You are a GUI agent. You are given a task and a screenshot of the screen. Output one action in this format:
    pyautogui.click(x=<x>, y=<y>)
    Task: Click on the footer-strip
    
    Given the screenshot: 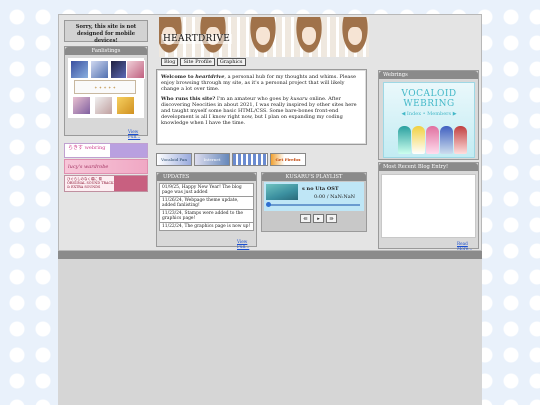 What is the action you would take?
    pyautogui.click(x=270, y=255)
    